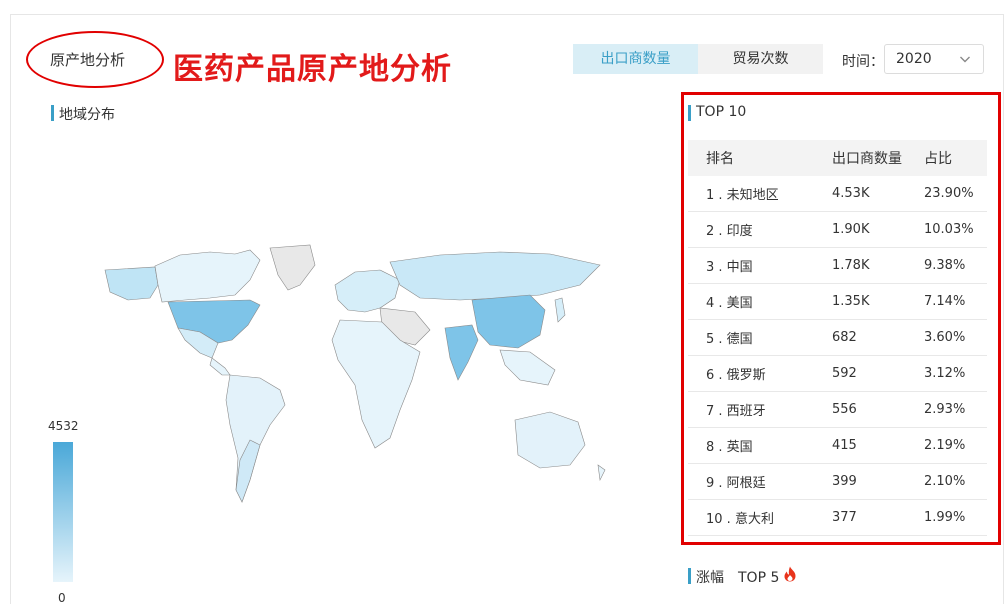 This screenshot has width=1006, height=604. I want to click on table-row: 1 . 未知地区 4.53K 23.90%, so click(837, 194).